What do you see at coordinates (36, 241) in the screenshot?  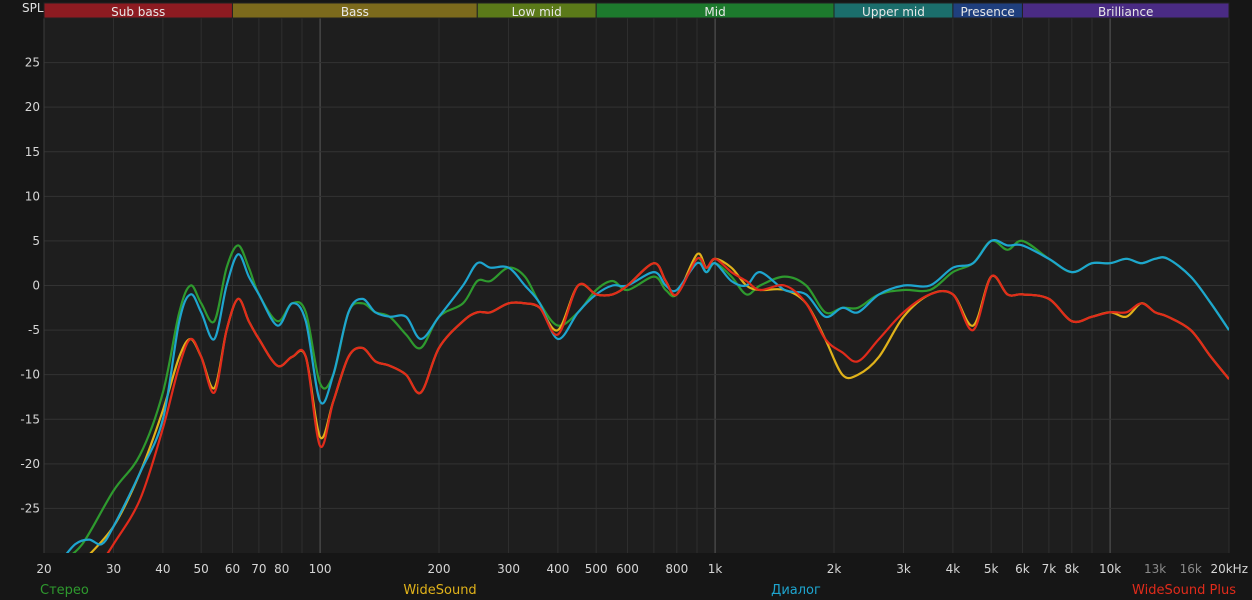 I see `y-tick-label: 5` at bounding box center [36, 241].